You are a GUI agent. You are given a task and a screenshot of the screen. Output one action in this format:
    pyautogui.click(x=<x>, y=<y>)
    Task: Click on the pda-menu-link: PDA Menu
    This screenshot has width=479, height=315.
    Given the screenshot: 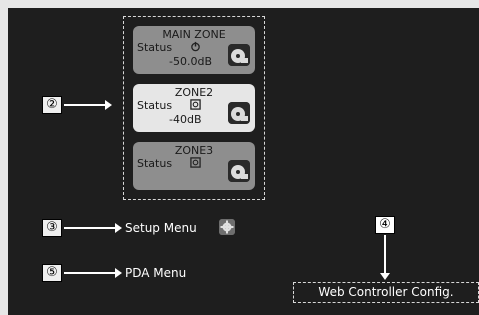 What is the action you would take?
    pyautogui.click(x=155, y=273)
    